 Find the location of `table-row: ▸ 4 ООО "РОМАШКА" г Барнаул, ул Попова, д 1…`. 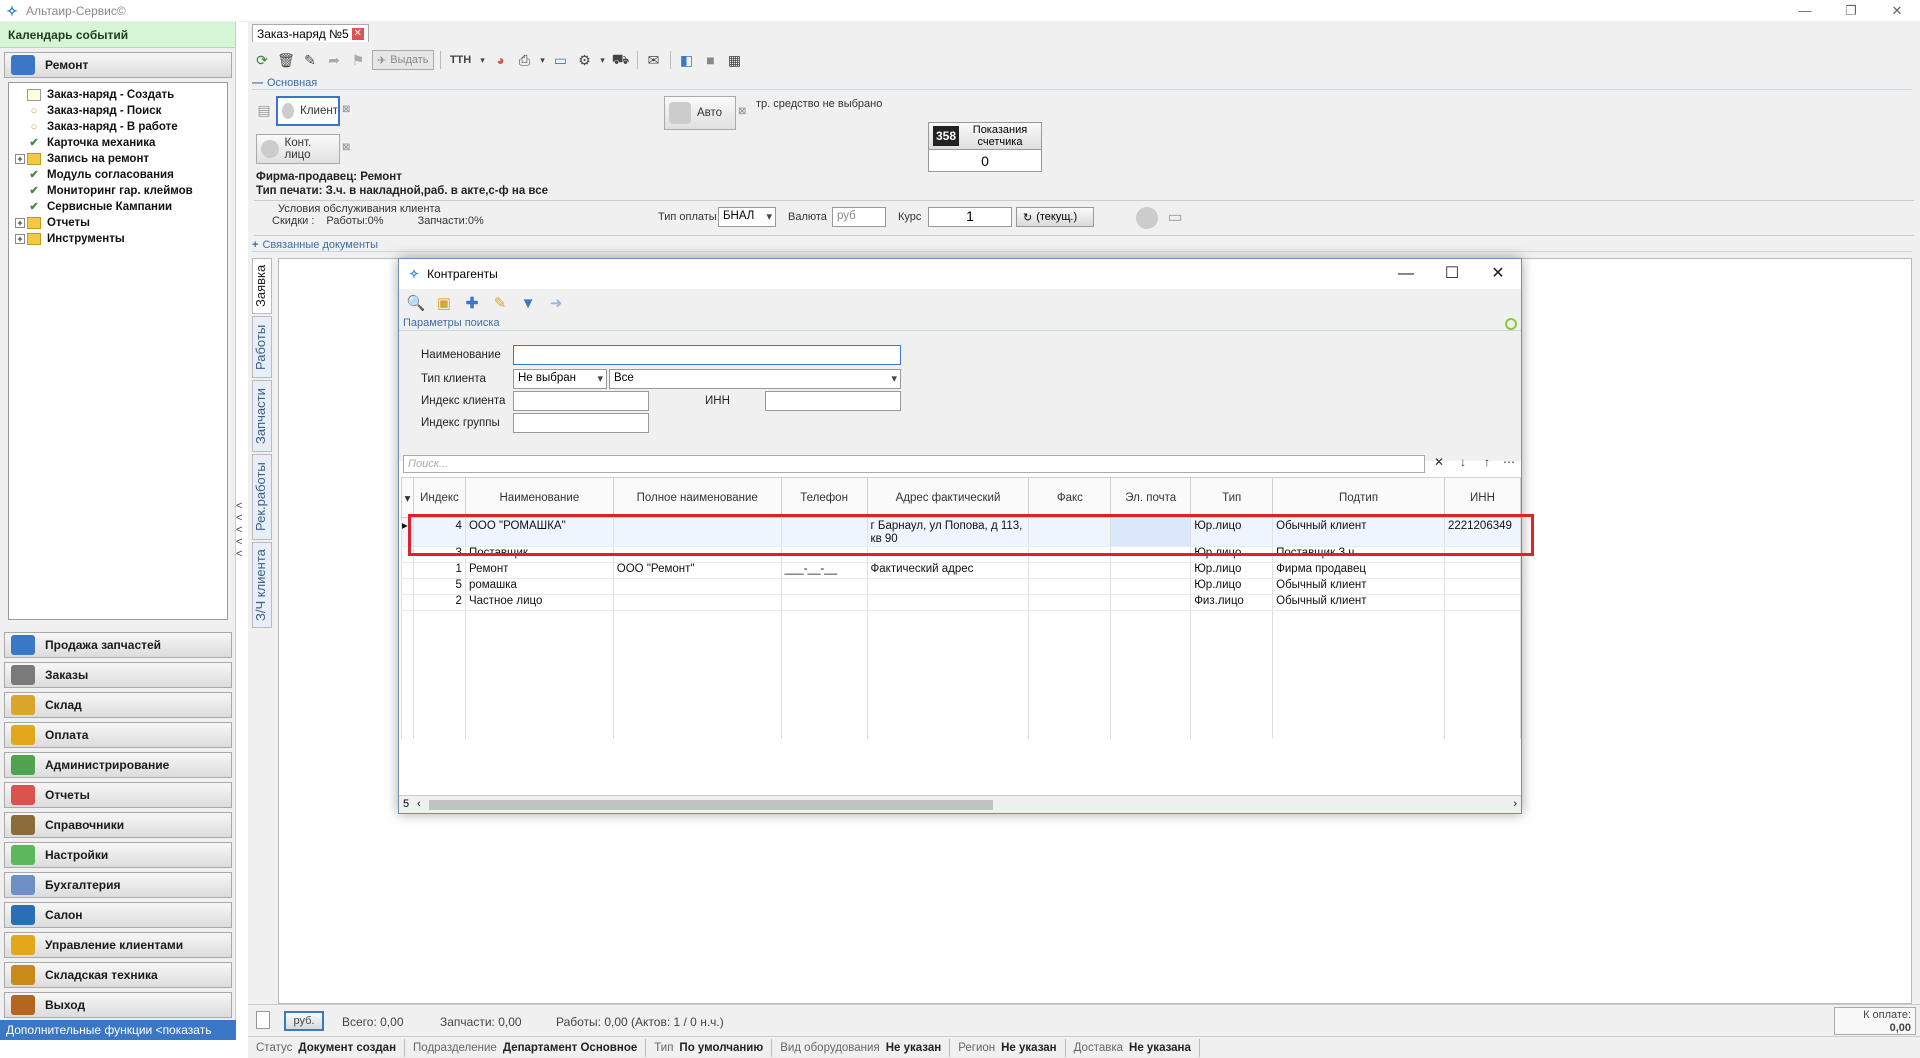

table-row: ▸ 4 ООО "РОМАШКА" г Барнаул, ул Попова, д 1… is located at coordinates (961, 532).